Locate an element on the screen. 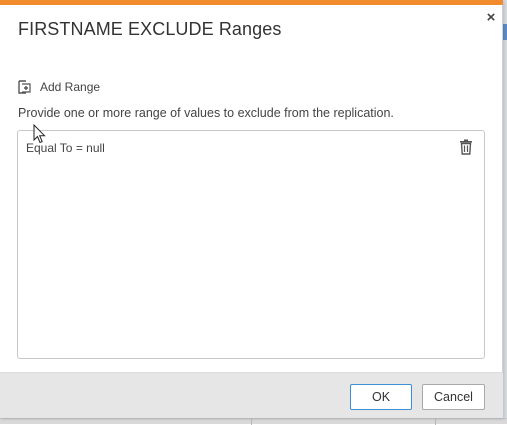  dialog-title: FIRSTNAME EXCLUDE Ranges is located at coordinates (150, 29).